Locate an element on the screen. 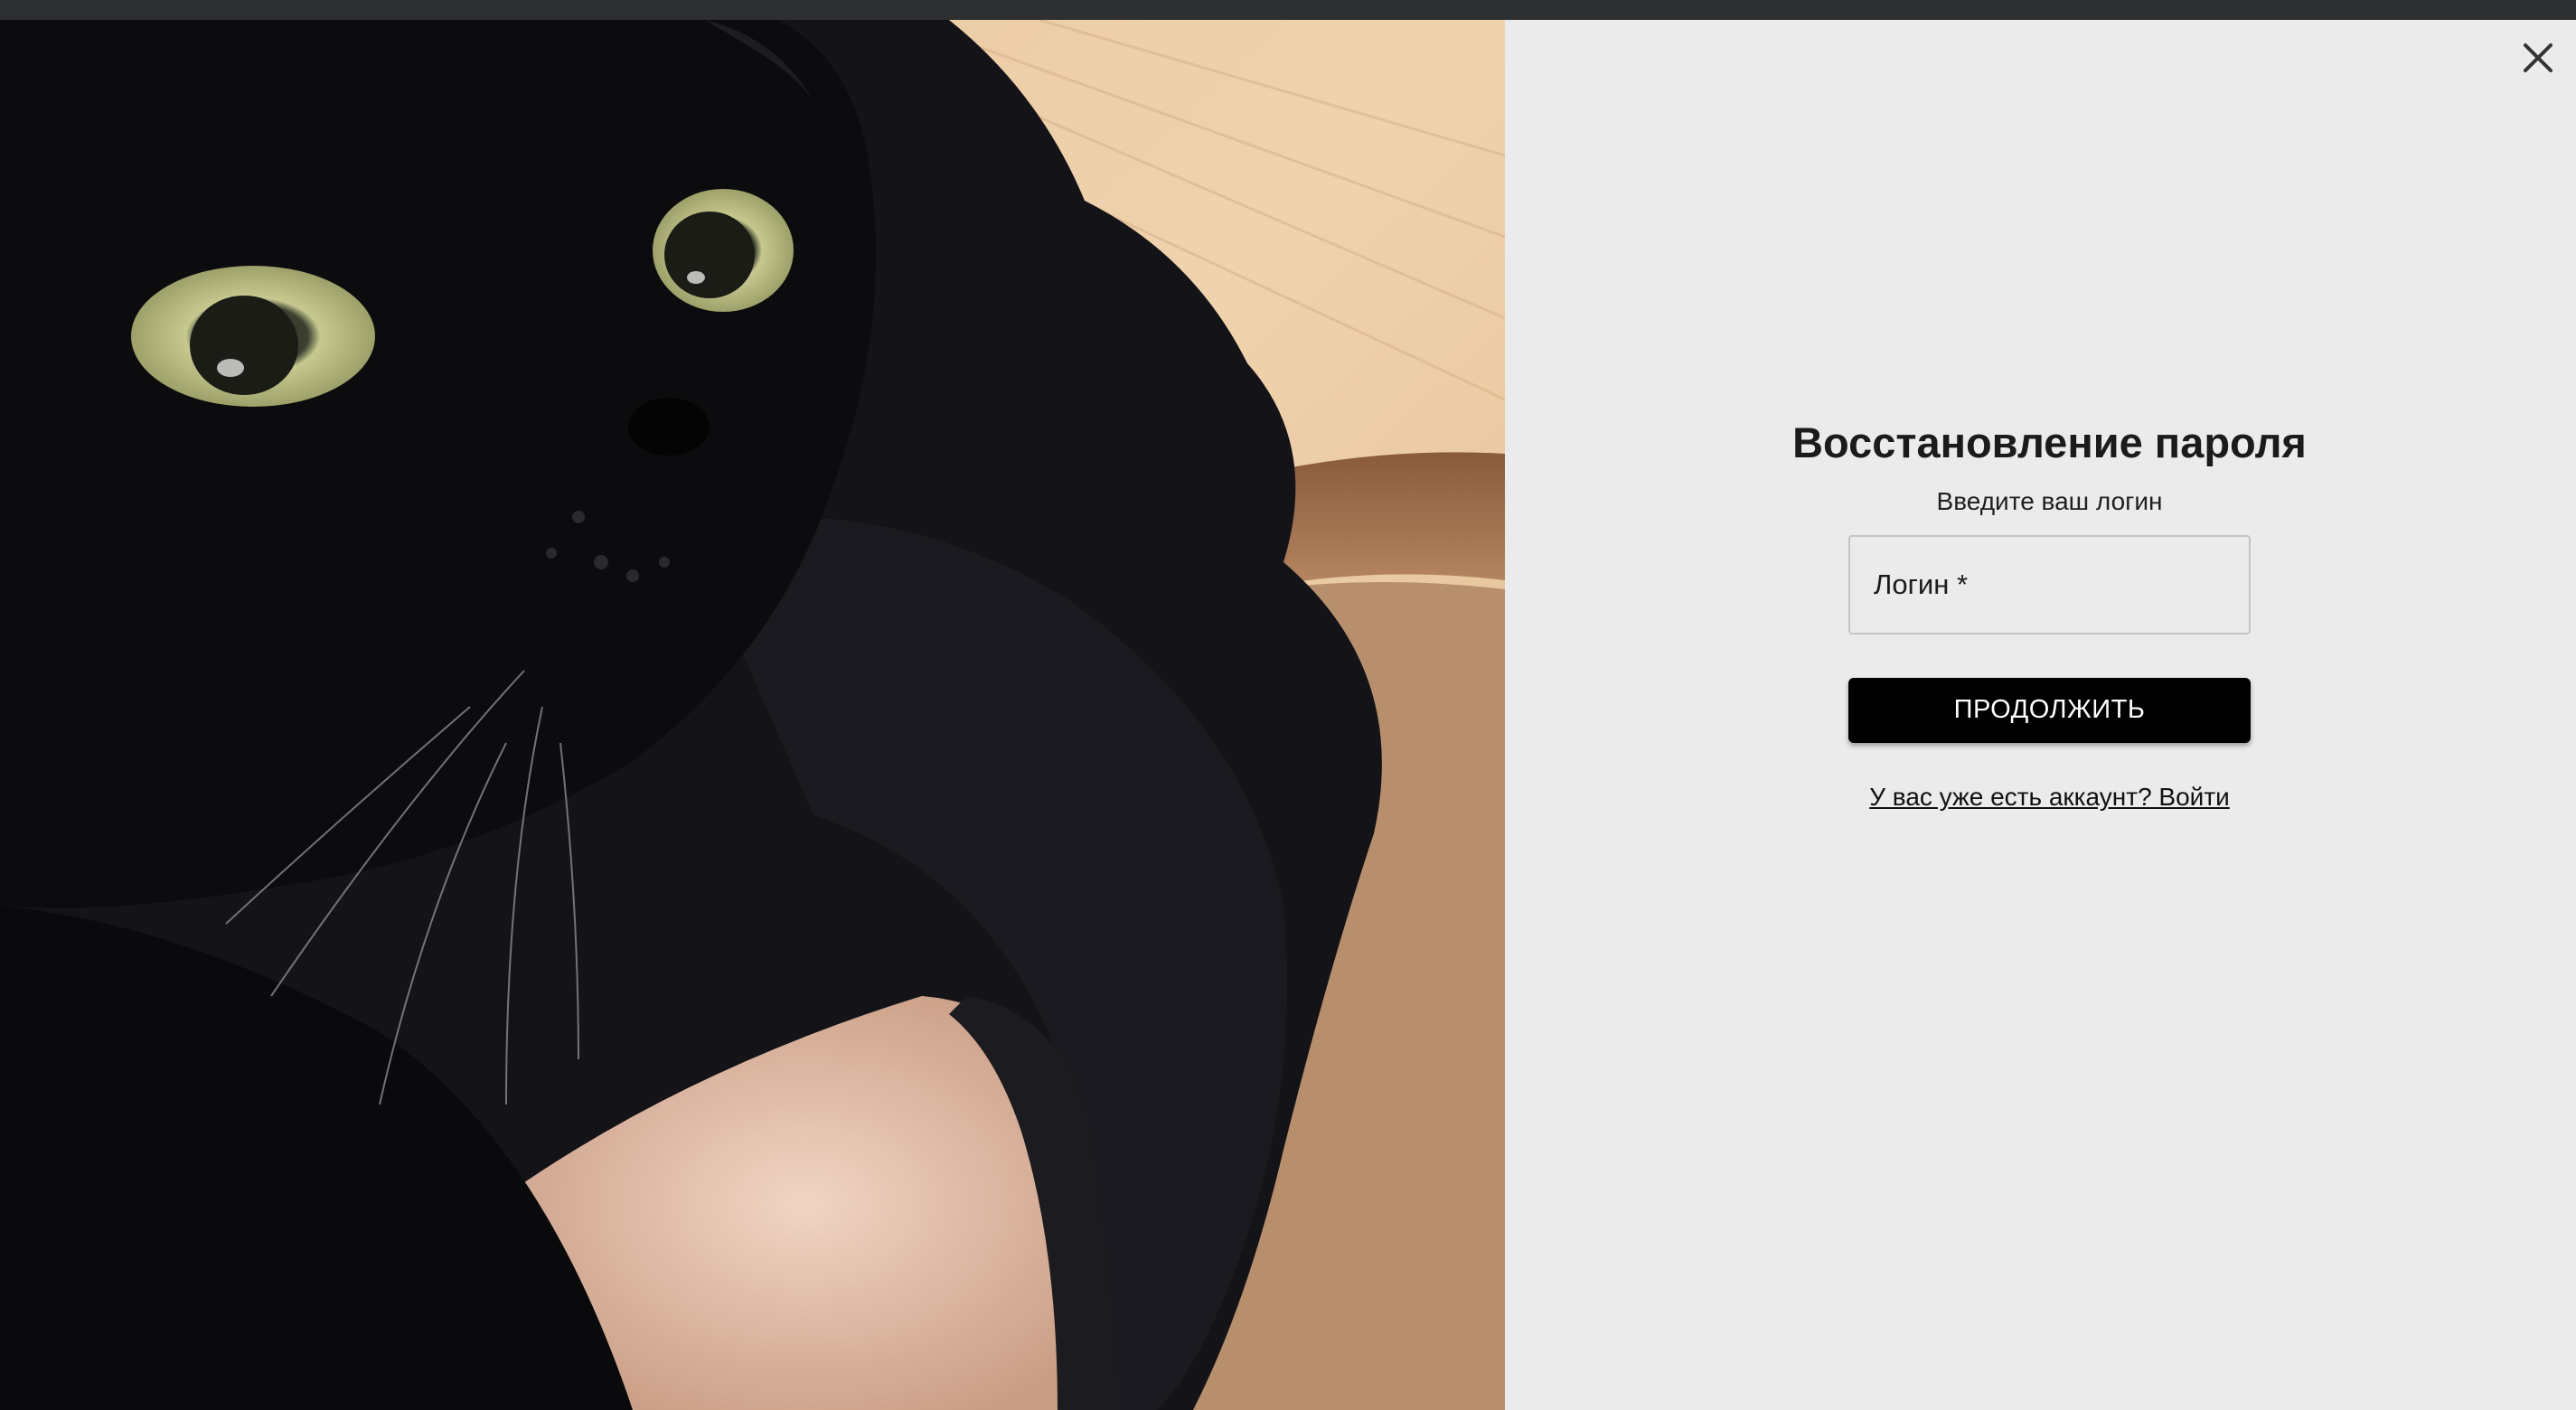 The height and width of the screenshot is (1410, 2576). continue-button: ПРОДОЛЖИТЬ is located at coordinates (2050, 710).